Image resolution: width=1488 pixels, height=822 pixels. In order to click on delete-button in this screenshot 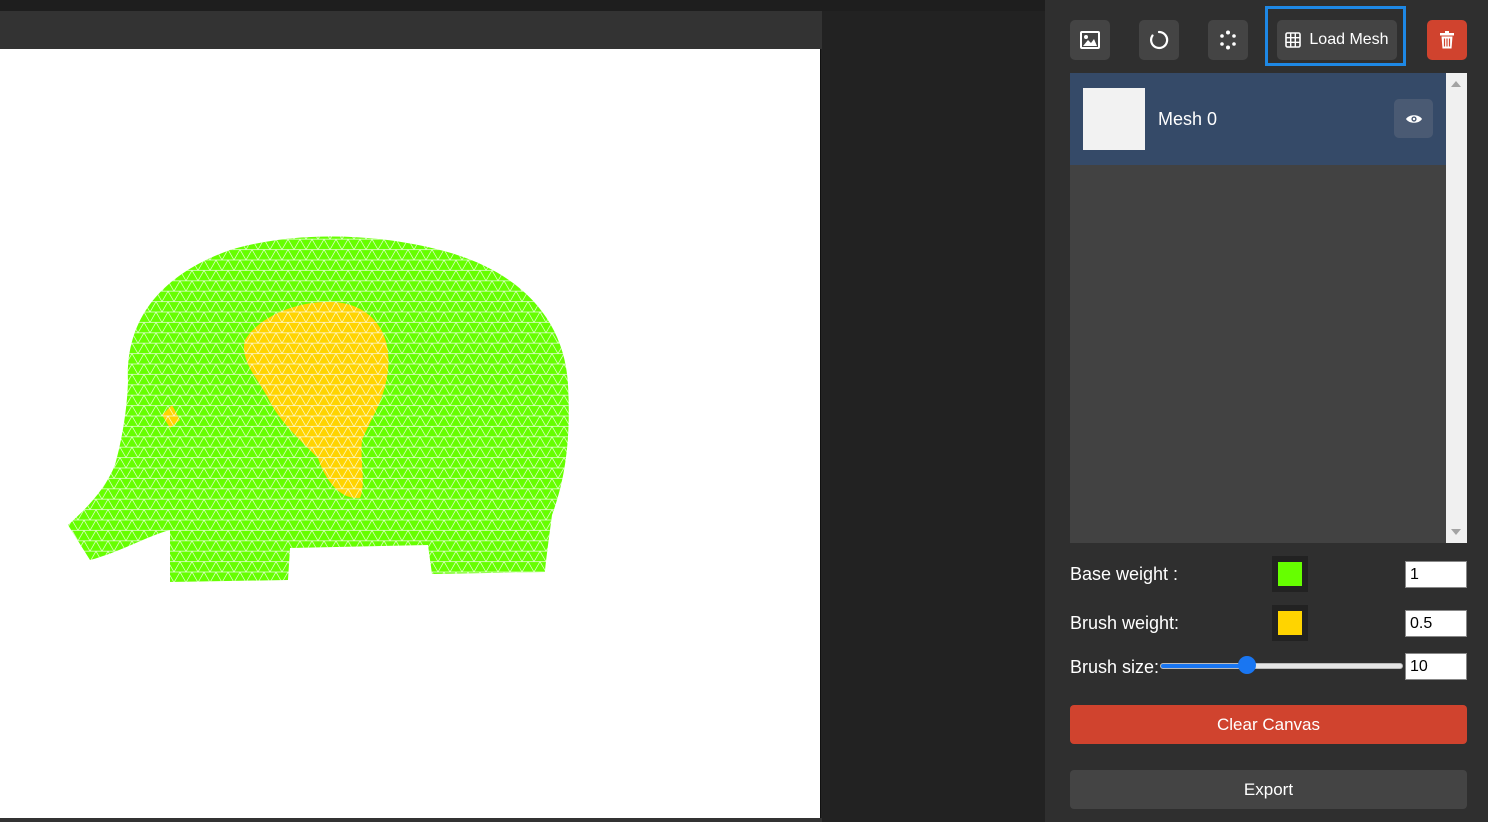, I will do `click(1447, 40)`.